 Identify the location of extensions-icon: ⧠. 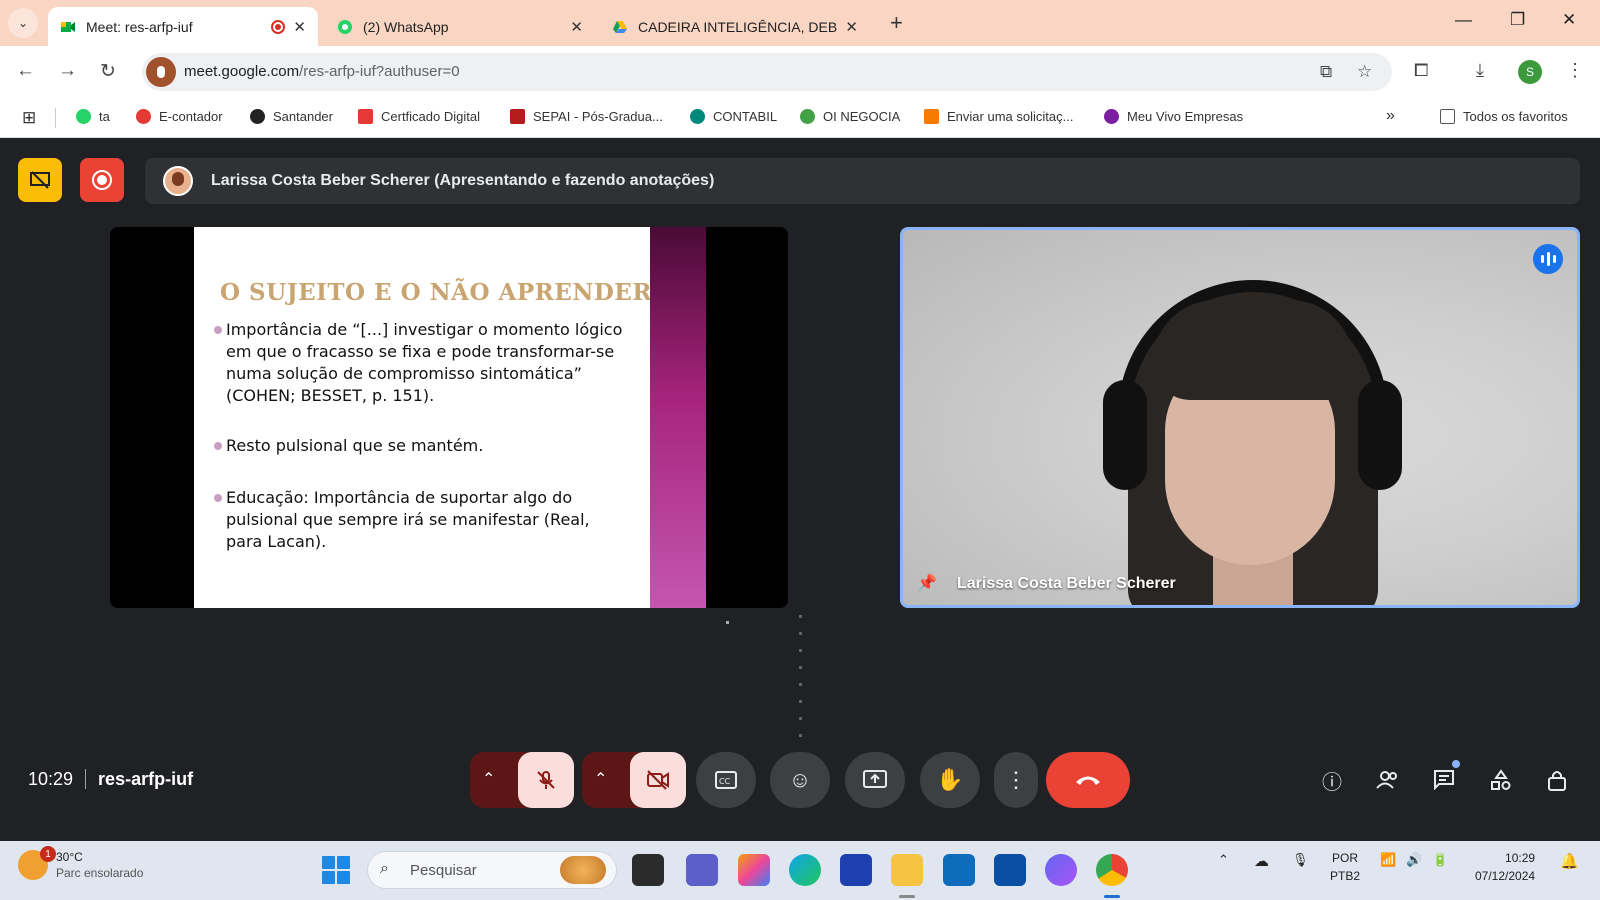
(1421, 70).